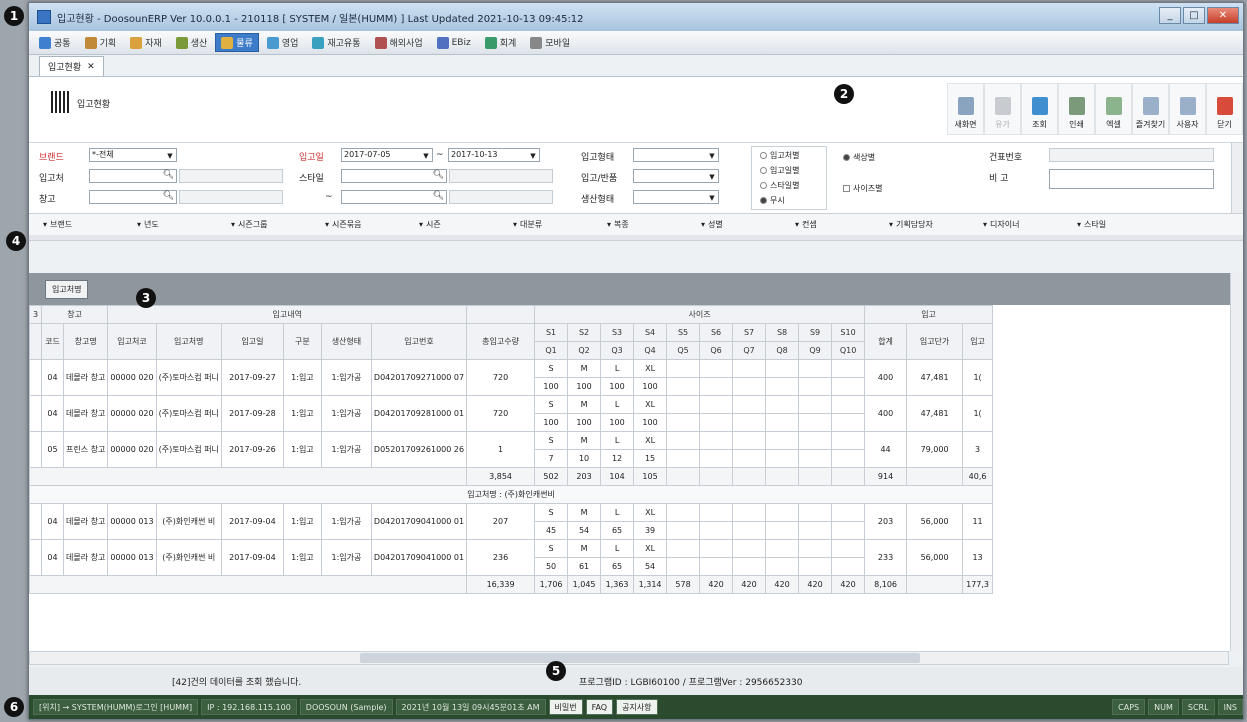 The image size is (1247, 722). Describe the element at coordinates (637, 707) in the screenshot. I see `status-item-6: 공지사항` at that location.